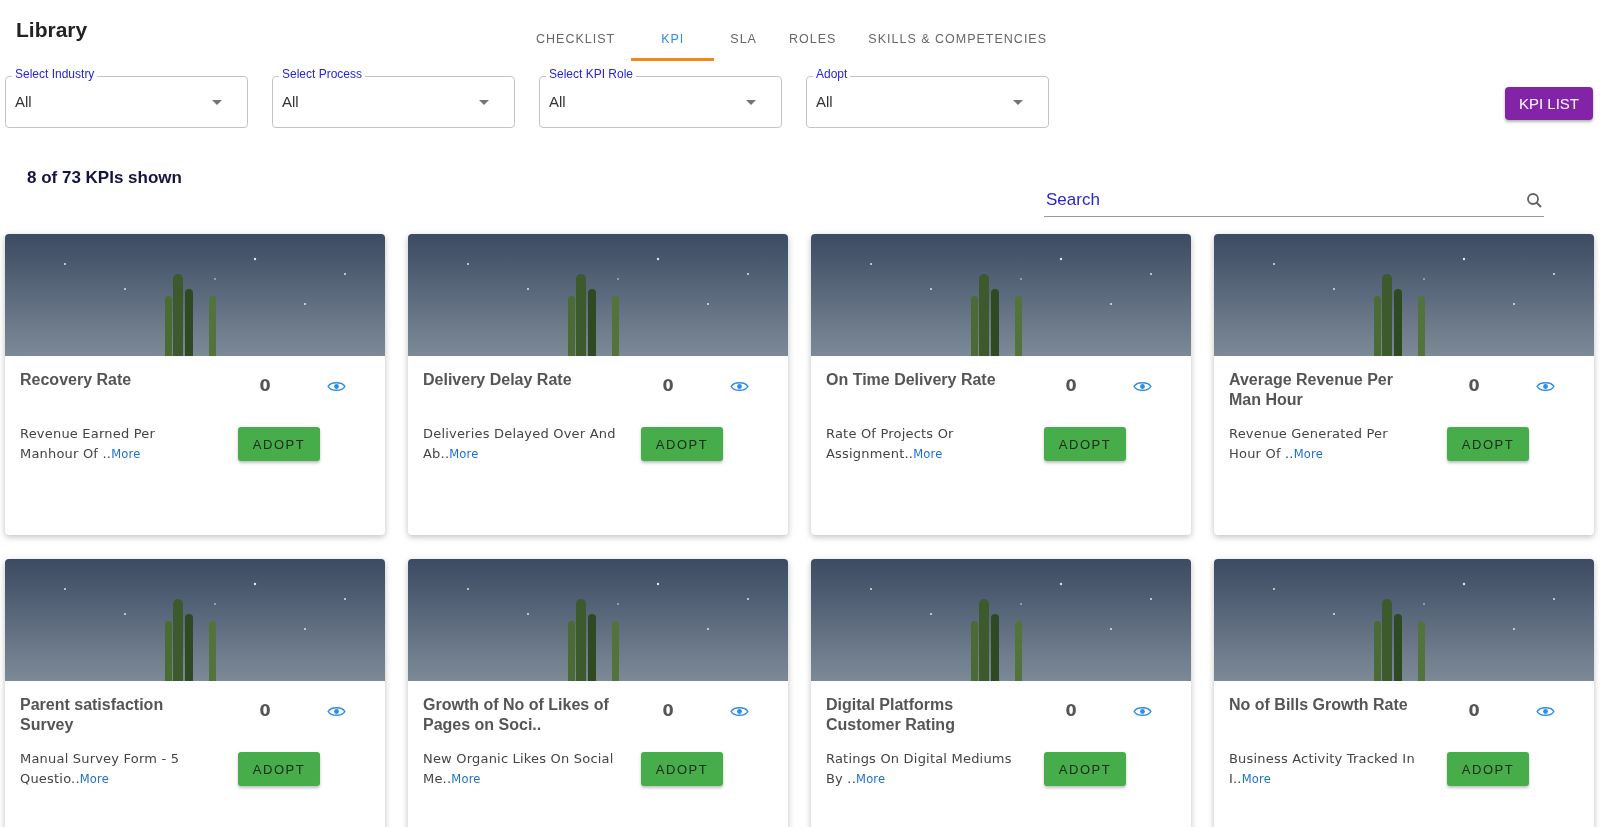  Describe the element at coordinates (92, 715) in the screenshot. I see `kpi-title: Parent satisfaction Survey` at that location.